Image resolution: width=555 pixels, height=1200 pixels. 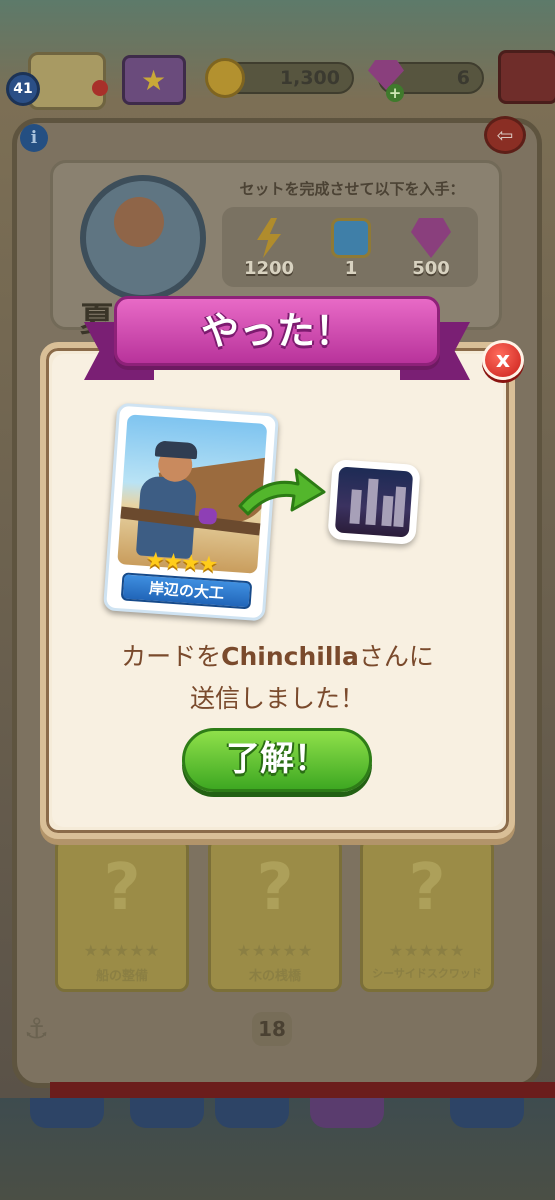 What do you see at coordinates (100, 88) in the screenshot?
I see `notification-dot` at bounding box center [100, 88].